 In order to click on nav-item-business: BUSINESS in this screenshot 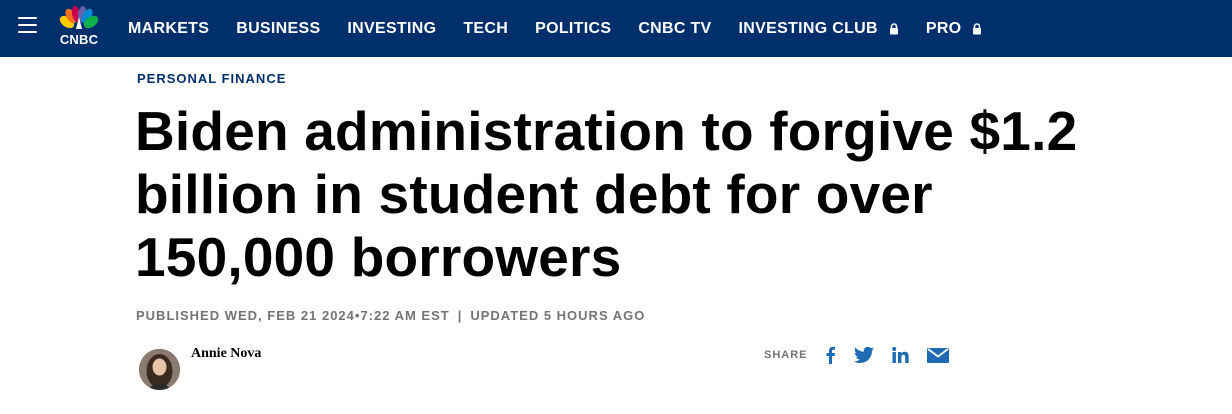, I will do `click(278, 29)`.